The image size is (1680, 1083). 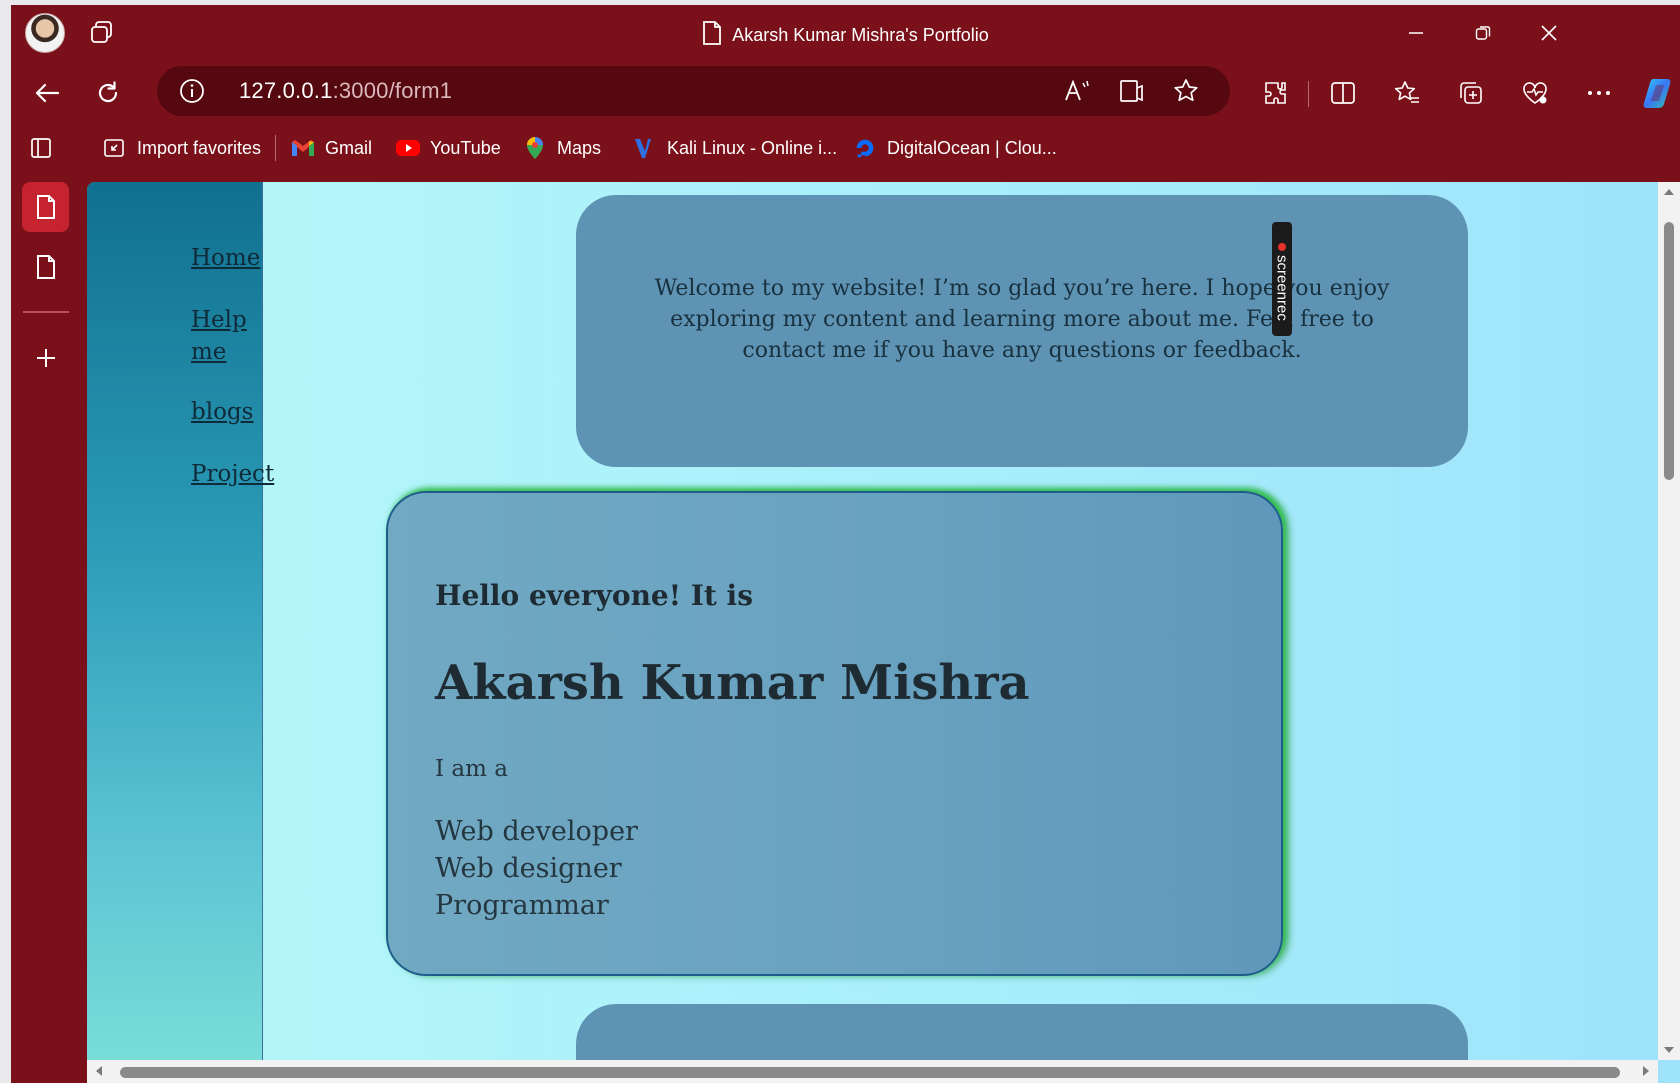 What do you see at coordinates (1549, 33) in the screenshot?
I see `close-button` at bounding box center [1549, 33].